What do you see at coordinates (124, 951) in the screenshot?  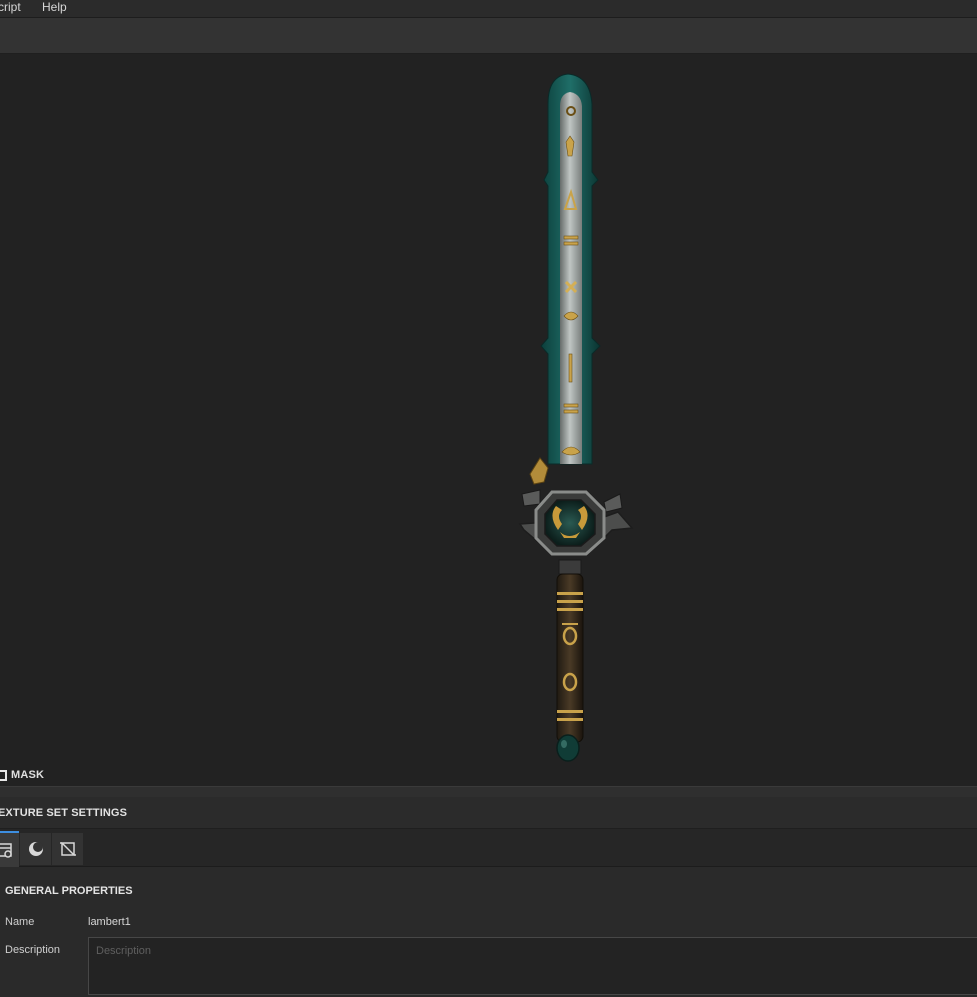 I see `description-placeholder: Description` at bounding box center [124, 951].